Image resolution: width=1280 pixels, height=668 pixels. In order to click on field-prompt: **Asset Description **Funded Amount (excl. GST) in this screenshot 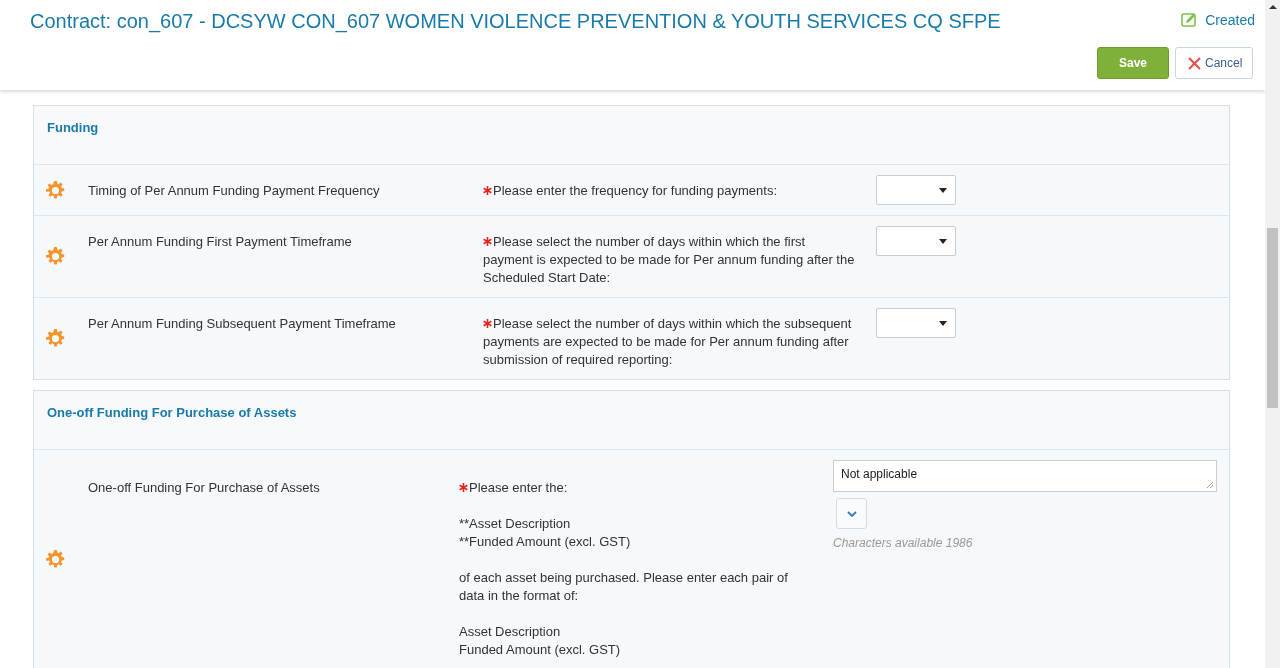, I will do `click(545, 533)`.